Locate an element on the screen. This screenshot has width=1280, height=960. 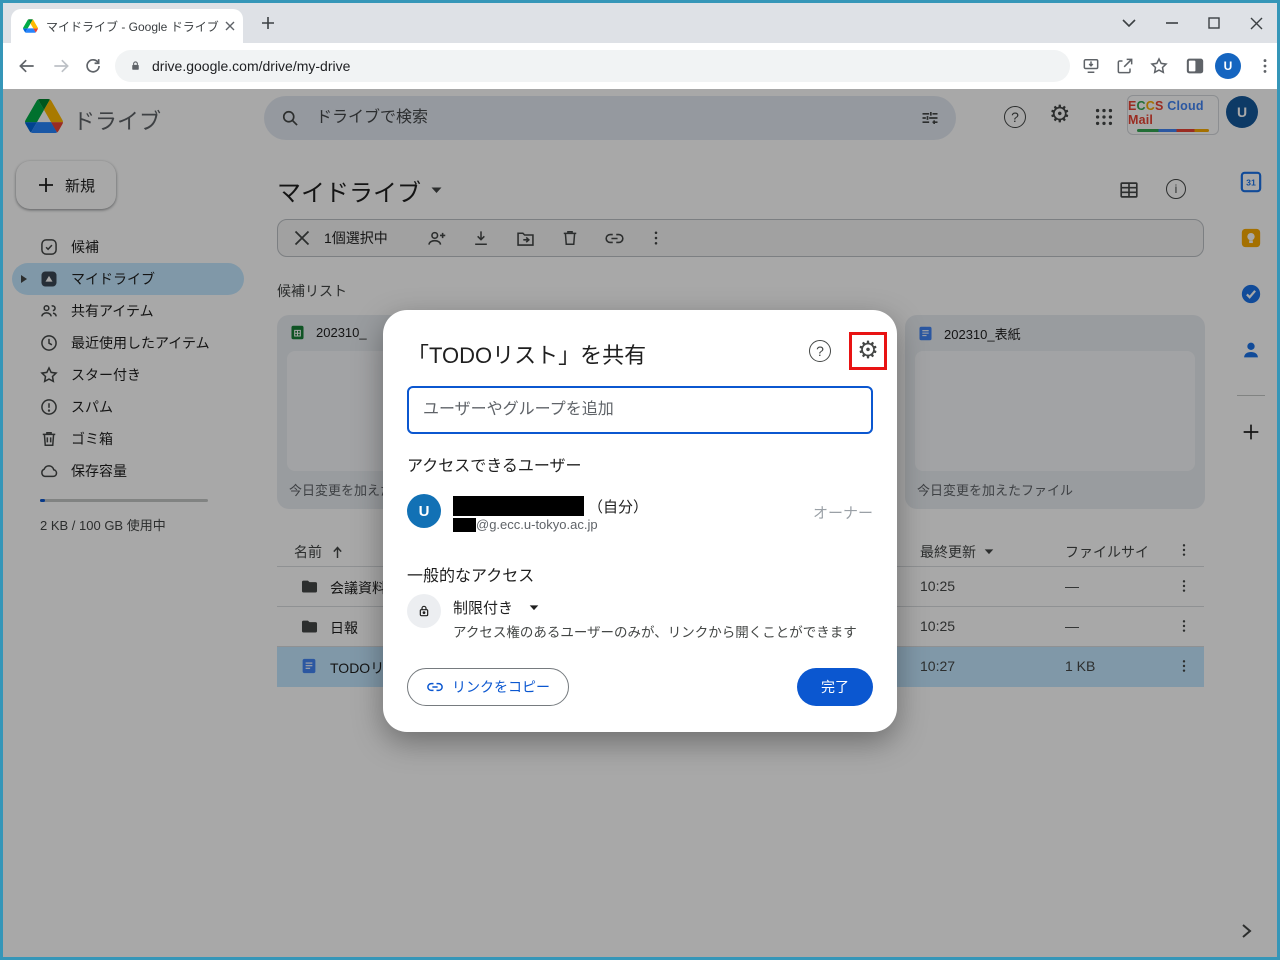
owner-name-row: （自分） is located at coordinates (550, 506).